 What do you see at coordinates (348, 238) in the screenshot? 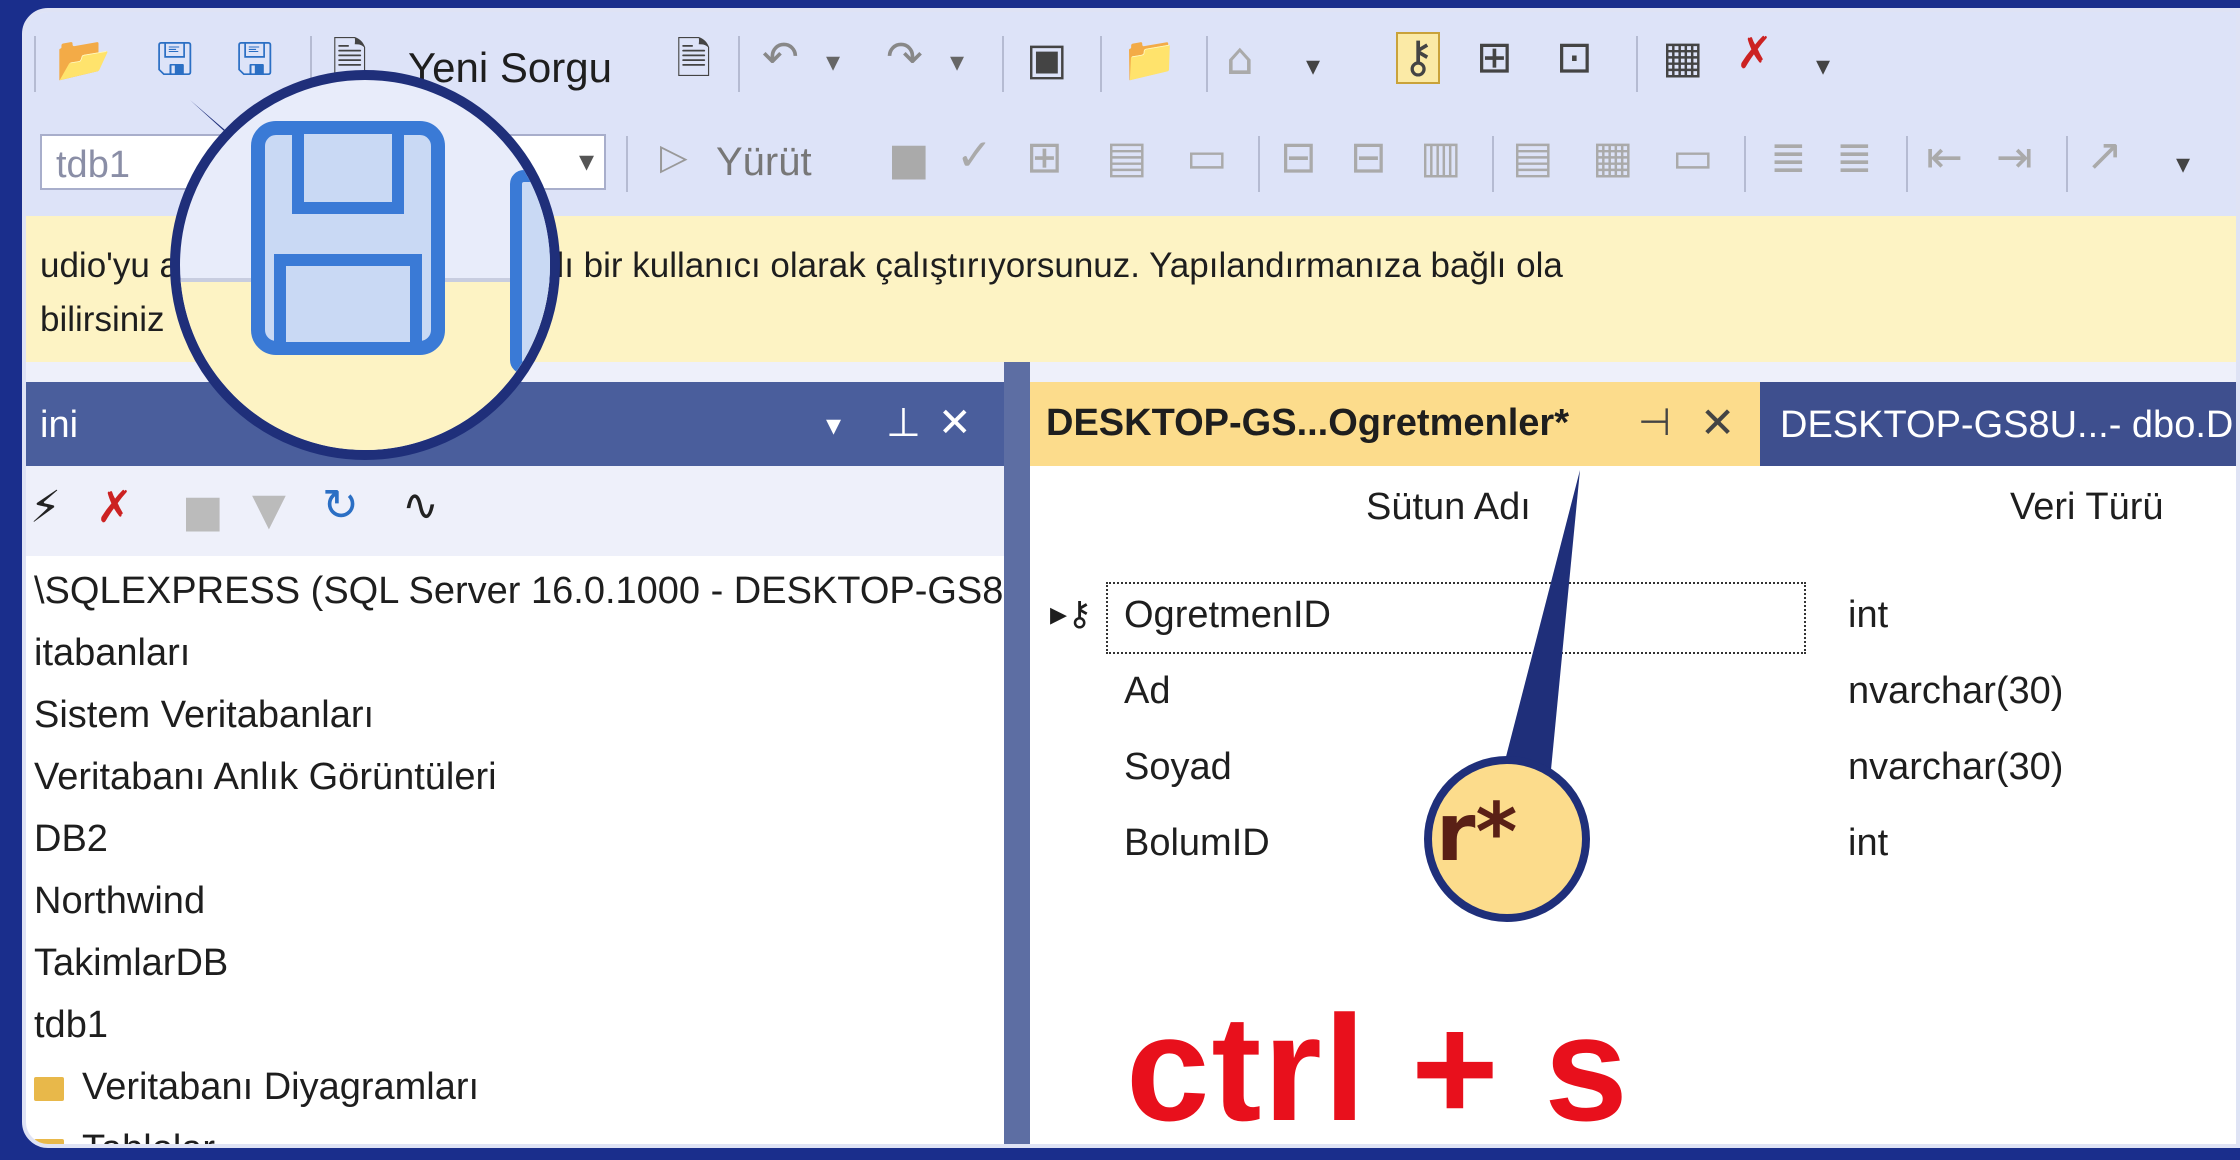
I see `save-icon` at bounding box center [348, 238].